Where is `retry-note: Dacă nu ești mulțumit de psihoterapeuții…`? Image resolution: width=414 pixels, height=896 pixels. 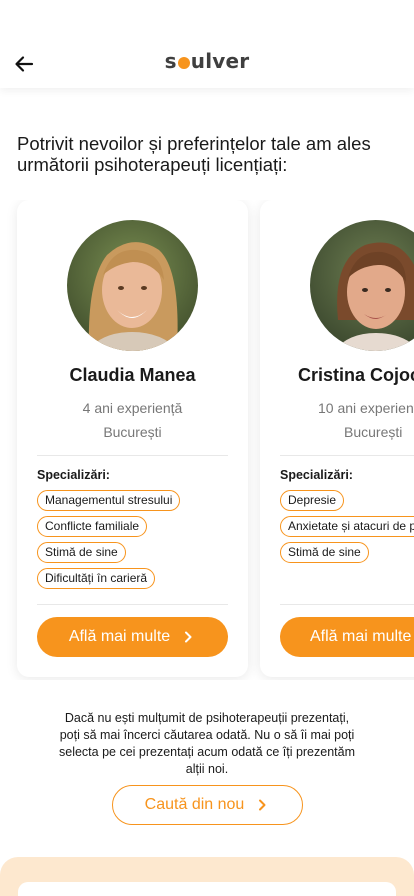 retry-note: Dacă nu ești mulțumit de psihoterapeuții… is located at coordinates (207, 743).